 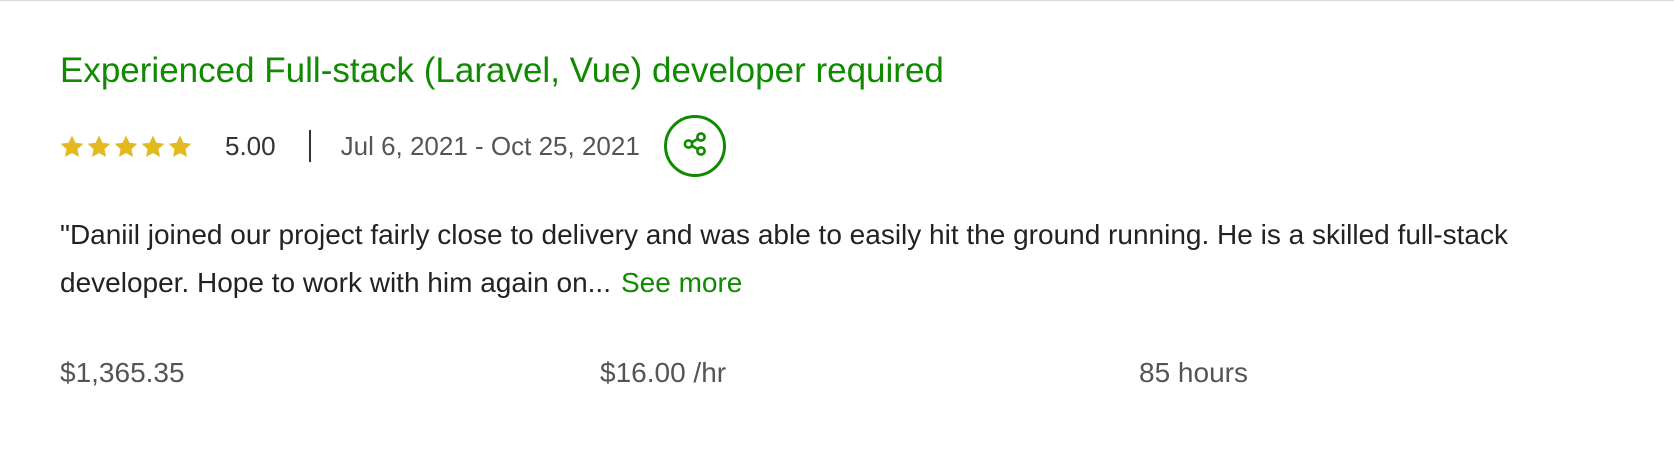 I want to click on job-meta-row: 5.00 Jul 6, 2021 - Oct 25, 2021, so click(x=393, y=146).